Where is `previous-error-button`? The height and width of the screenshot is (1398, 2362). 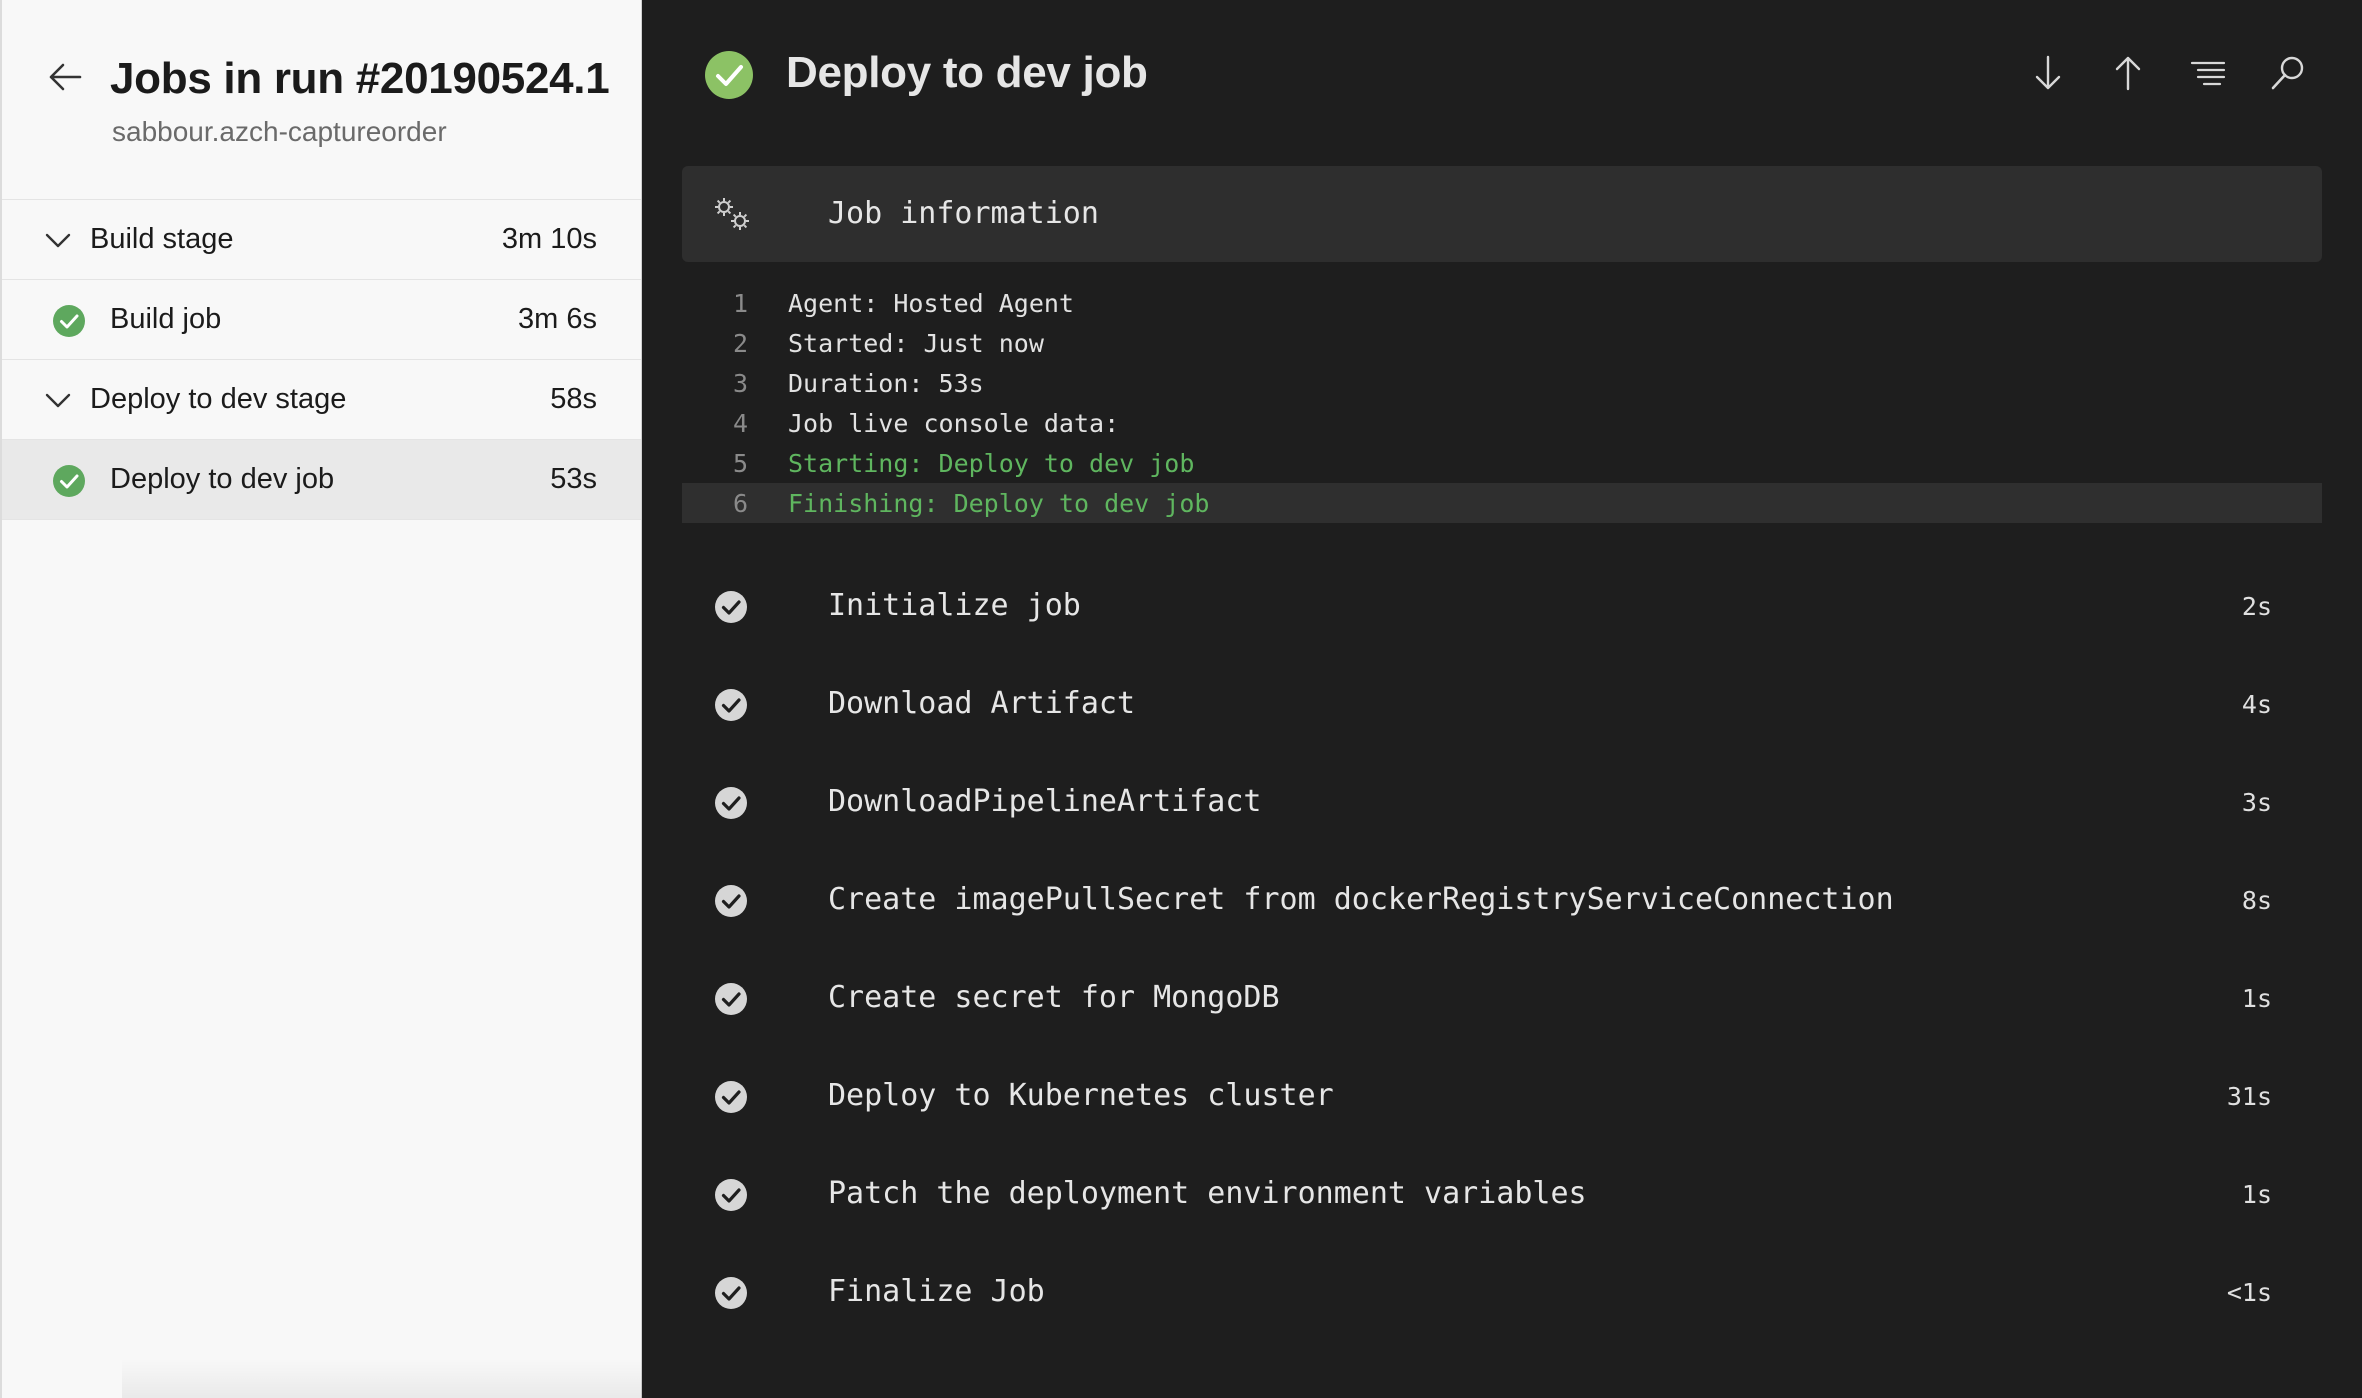 previous-error-button is located at coordinates (2128, 73).